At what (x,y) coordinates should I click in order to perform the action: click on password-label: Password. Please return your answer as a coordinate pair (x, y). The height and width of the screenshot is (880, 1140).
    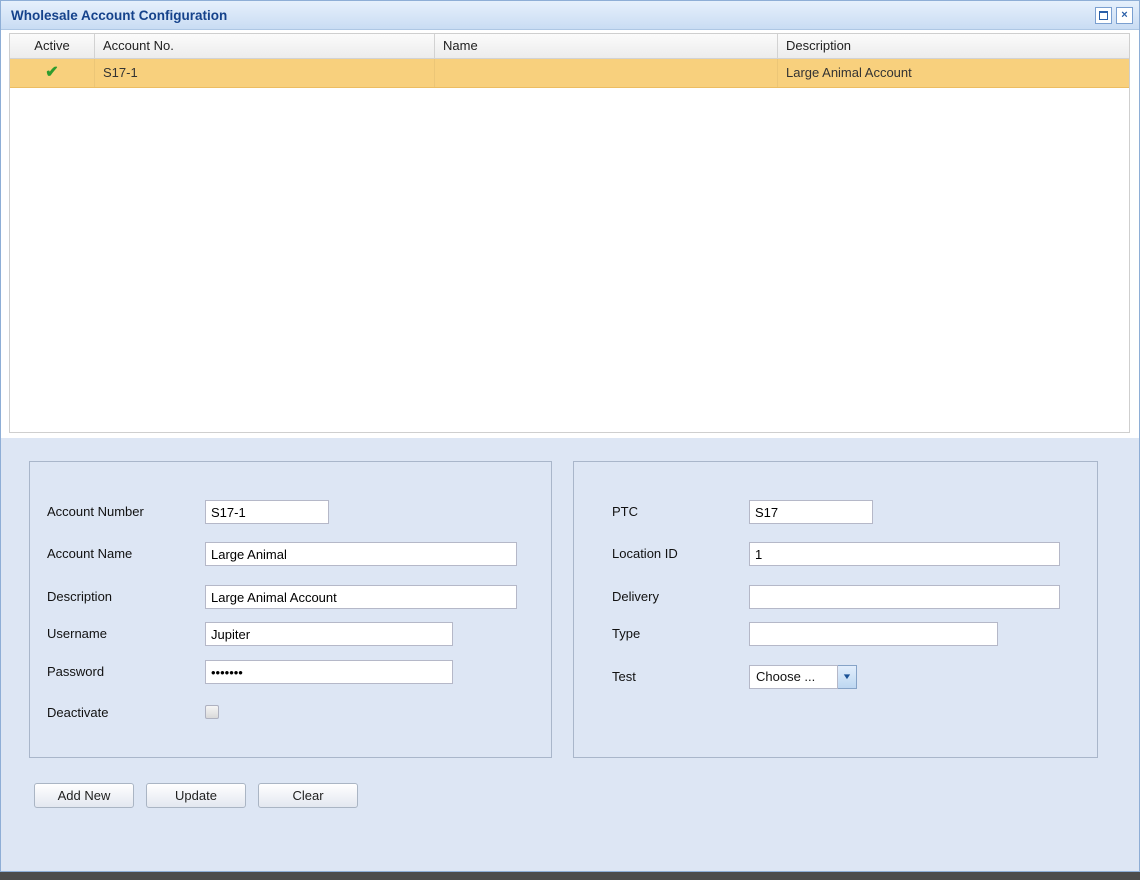
    Looking at the image, I should click on (76, 671).